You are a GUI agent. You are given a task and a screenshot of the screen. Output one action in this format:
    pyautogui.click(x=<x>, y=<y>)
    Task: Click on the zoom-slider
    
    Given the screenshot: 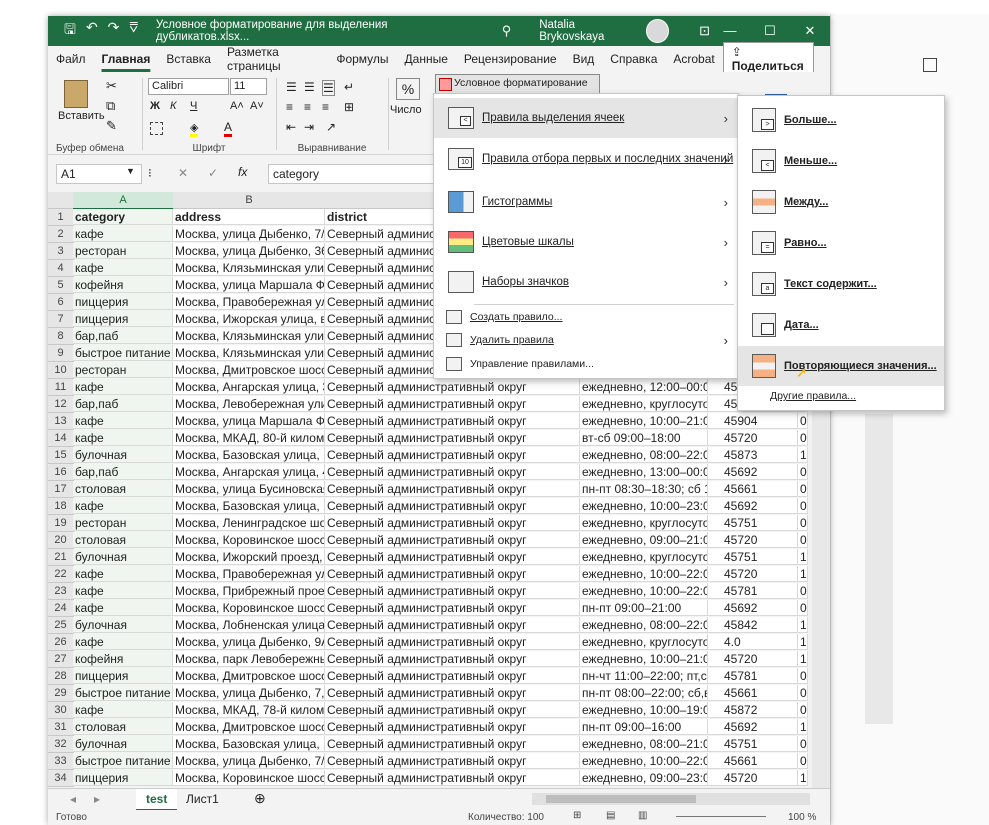 What is the action you would take?
    pyautogui.click(x=721, y=816)
    